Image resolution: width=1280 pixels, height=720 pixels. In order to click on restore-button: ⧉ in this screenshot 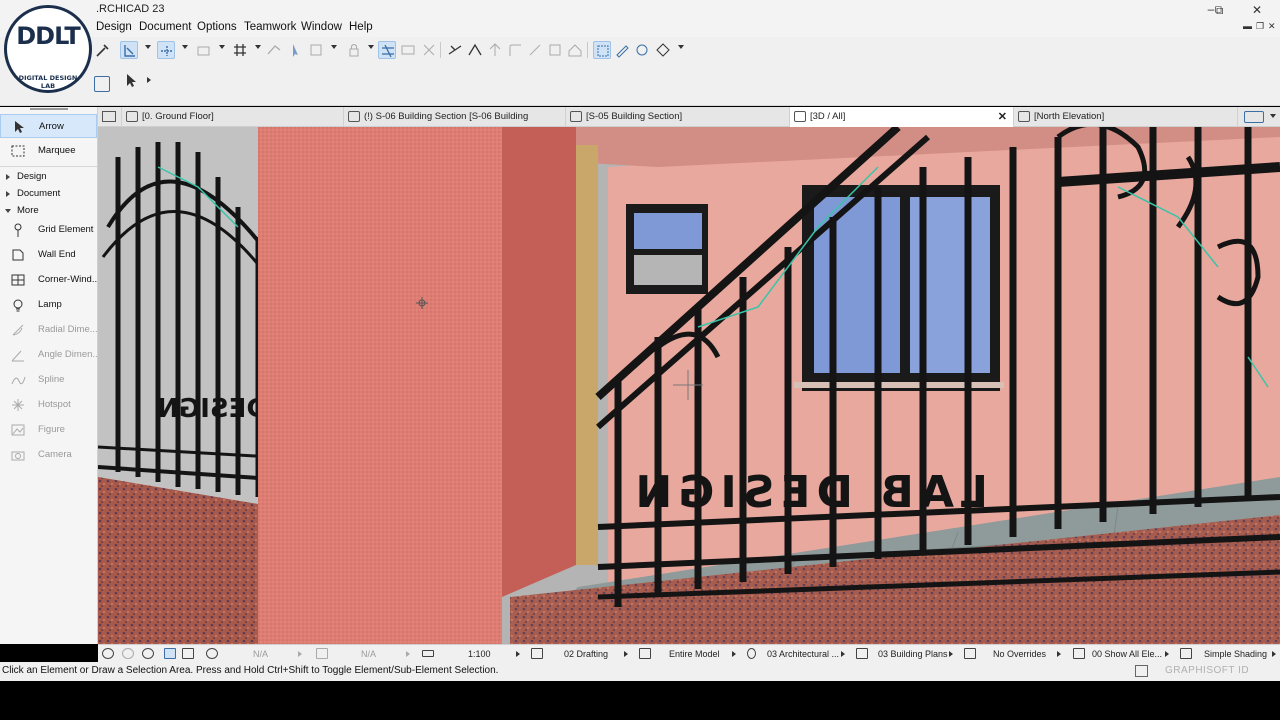, I will do `click(1219, 10)`.